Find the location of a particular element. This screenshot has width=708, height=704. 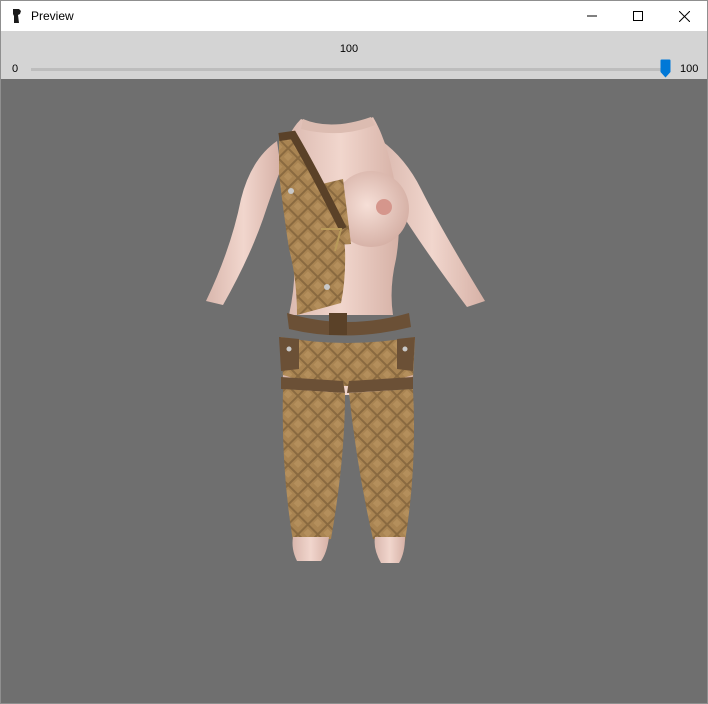

slider-track is located at coordinates (351, 68).